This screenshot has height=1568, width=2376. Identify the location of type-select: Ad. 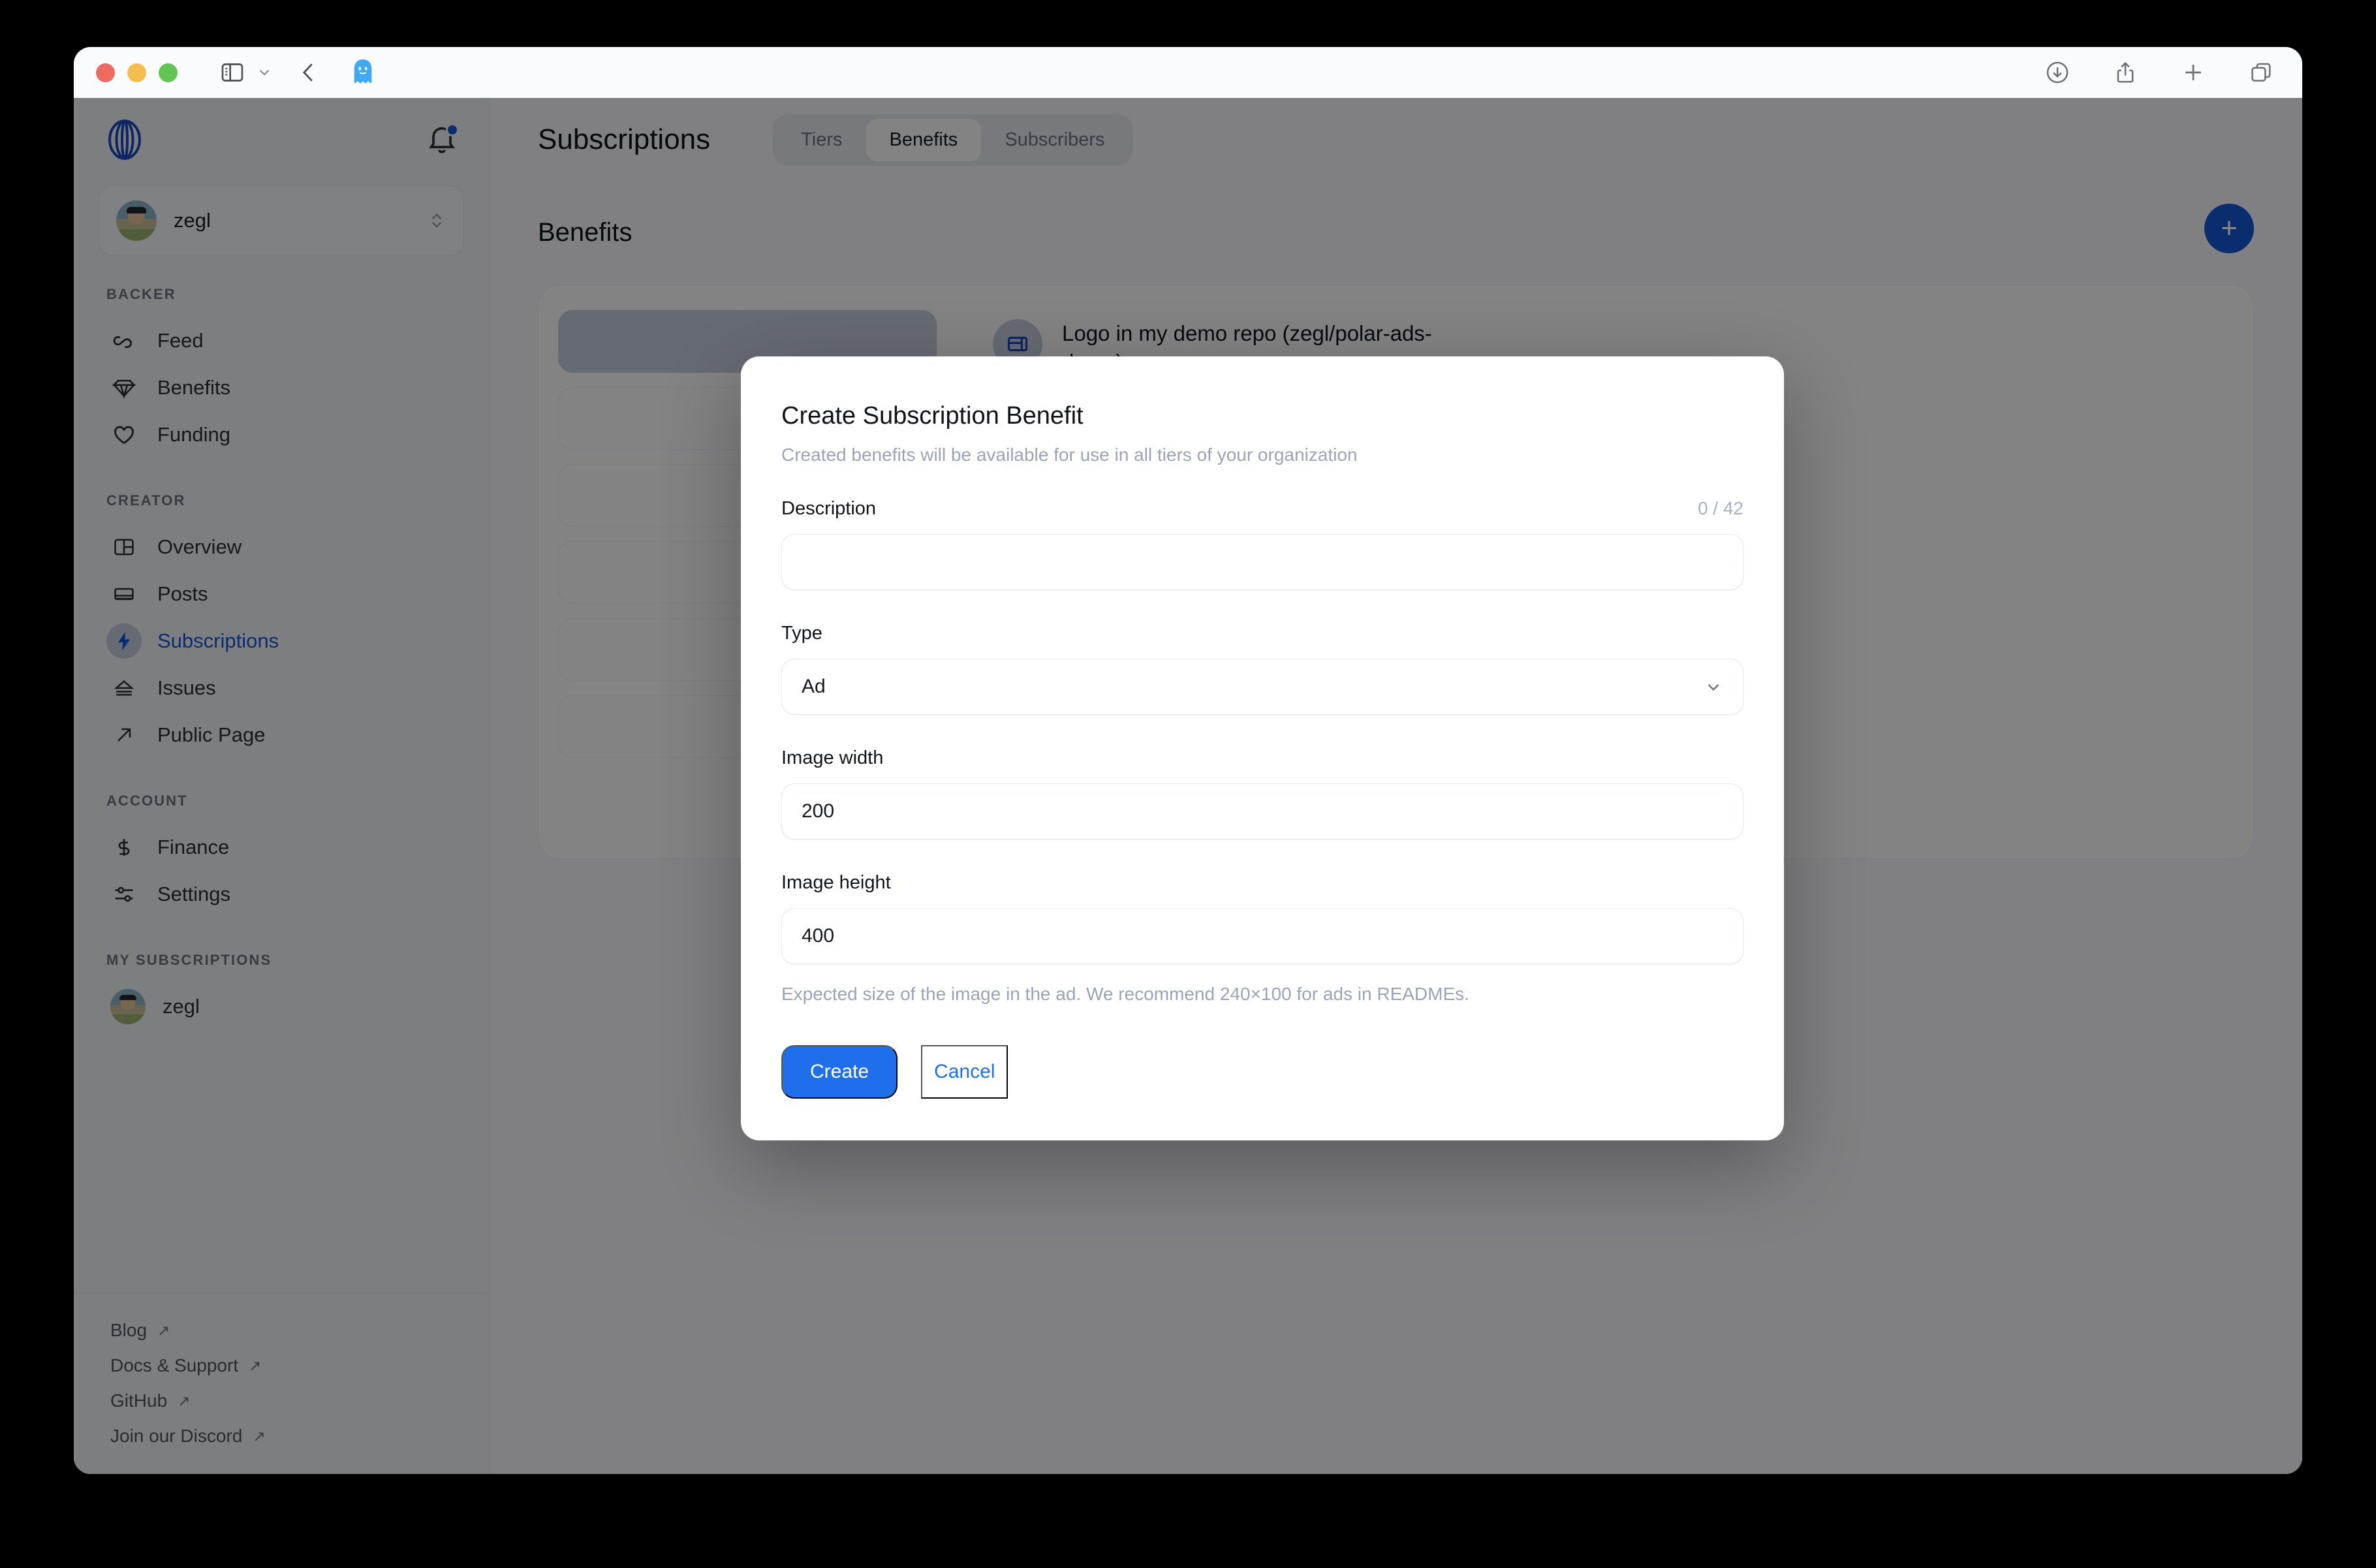
(1262, 687).